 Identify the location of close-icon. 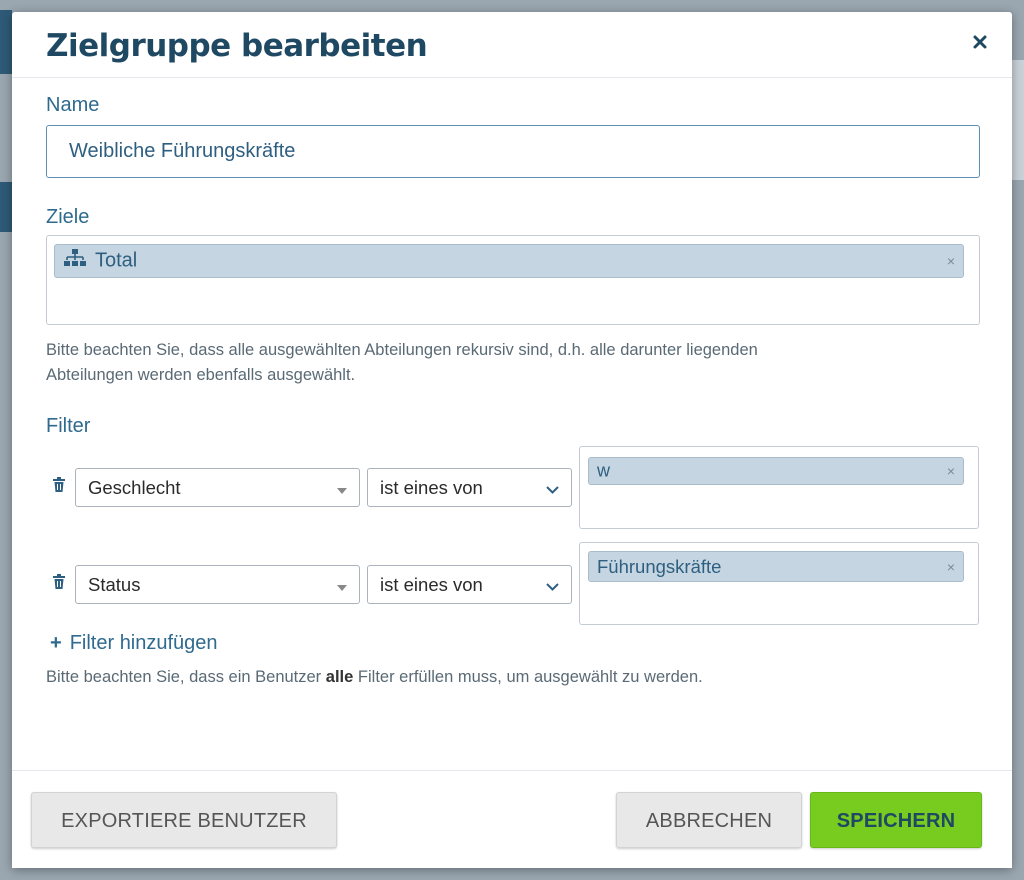
(980, 44).